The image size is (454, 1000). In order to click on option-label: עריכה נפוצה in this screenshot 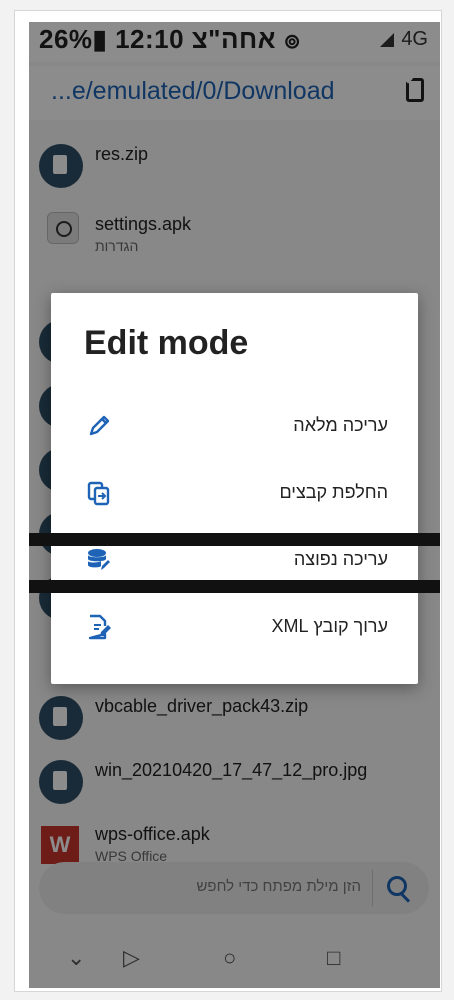, I will do `click(340, 559)`.